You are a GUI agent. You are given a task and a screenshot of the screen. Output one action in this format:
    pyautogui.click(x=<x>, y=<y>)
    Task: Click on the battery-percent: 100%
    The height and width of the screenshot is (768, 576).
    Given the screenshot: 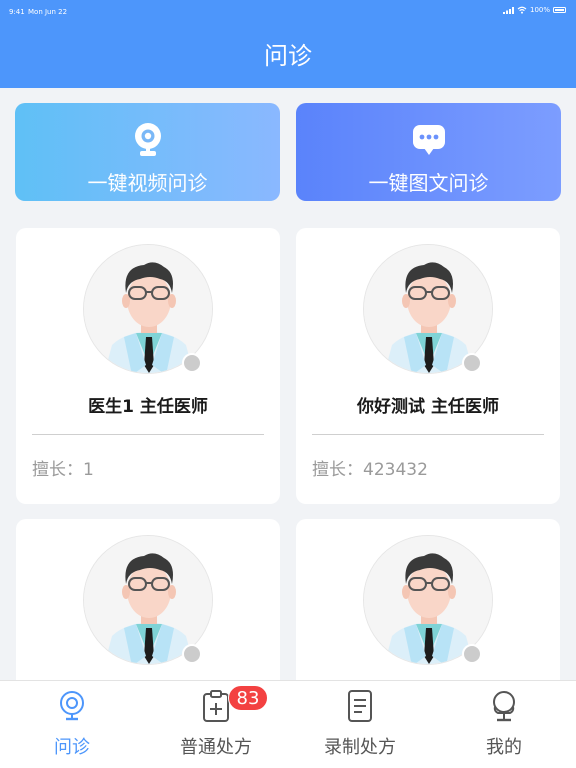 What is the action you would take?
    pyautogui.click(x=539, y=10)
    